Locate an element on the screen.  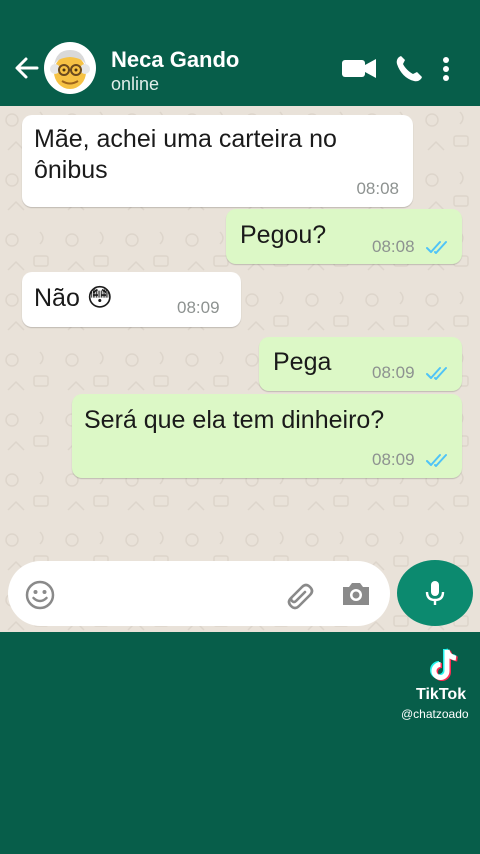
message-text: Pega is located at coordinates (302, 362).